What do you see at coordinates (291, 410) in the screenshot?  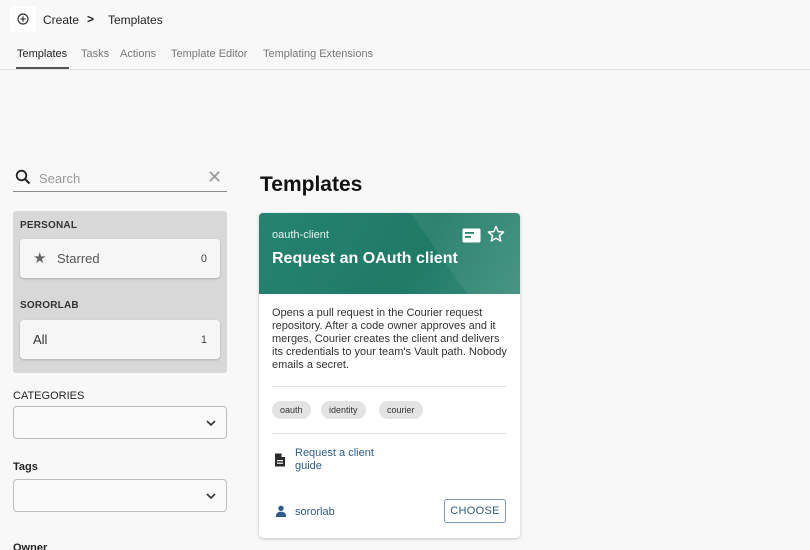 I see `tag-chip: oauth` at bounding box center [291, 410].